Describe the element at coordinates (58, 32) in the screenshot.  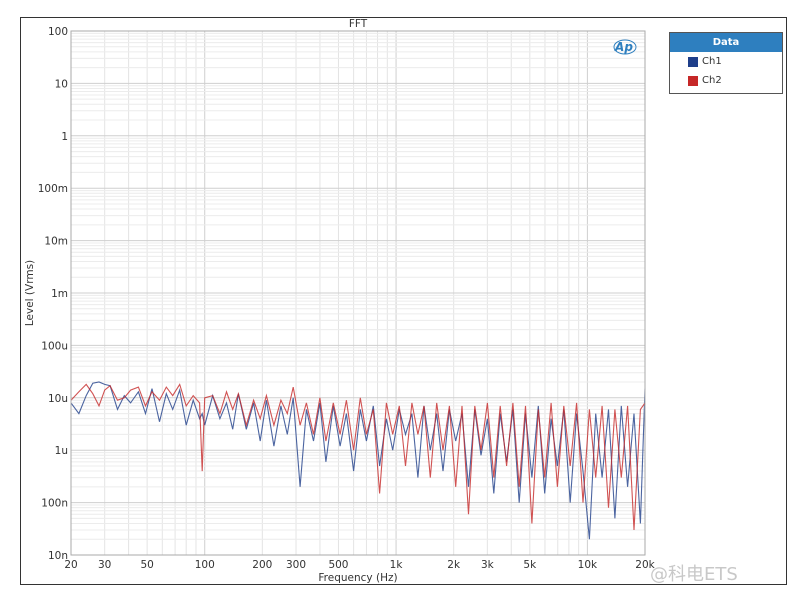
I see `y-tick-label: 100` at that location.